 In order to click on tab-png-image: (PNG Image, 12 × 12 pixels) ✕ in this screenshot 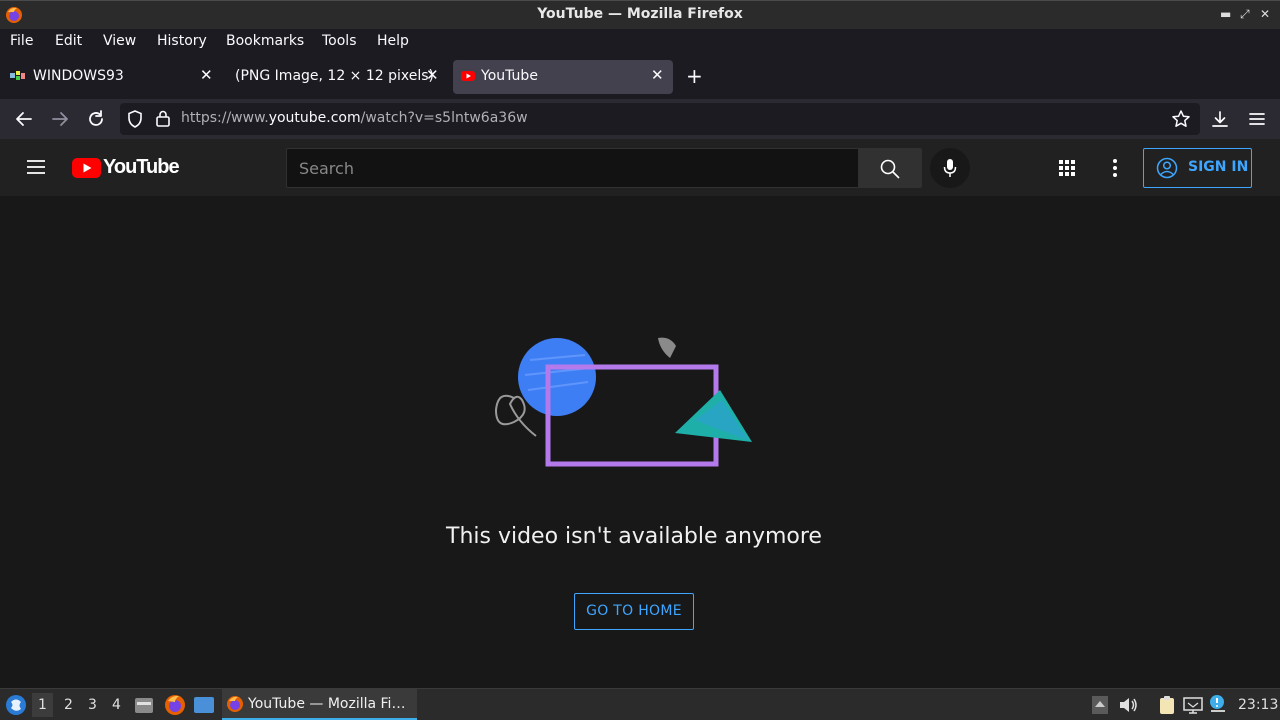, I will do `click(336, 77)`.